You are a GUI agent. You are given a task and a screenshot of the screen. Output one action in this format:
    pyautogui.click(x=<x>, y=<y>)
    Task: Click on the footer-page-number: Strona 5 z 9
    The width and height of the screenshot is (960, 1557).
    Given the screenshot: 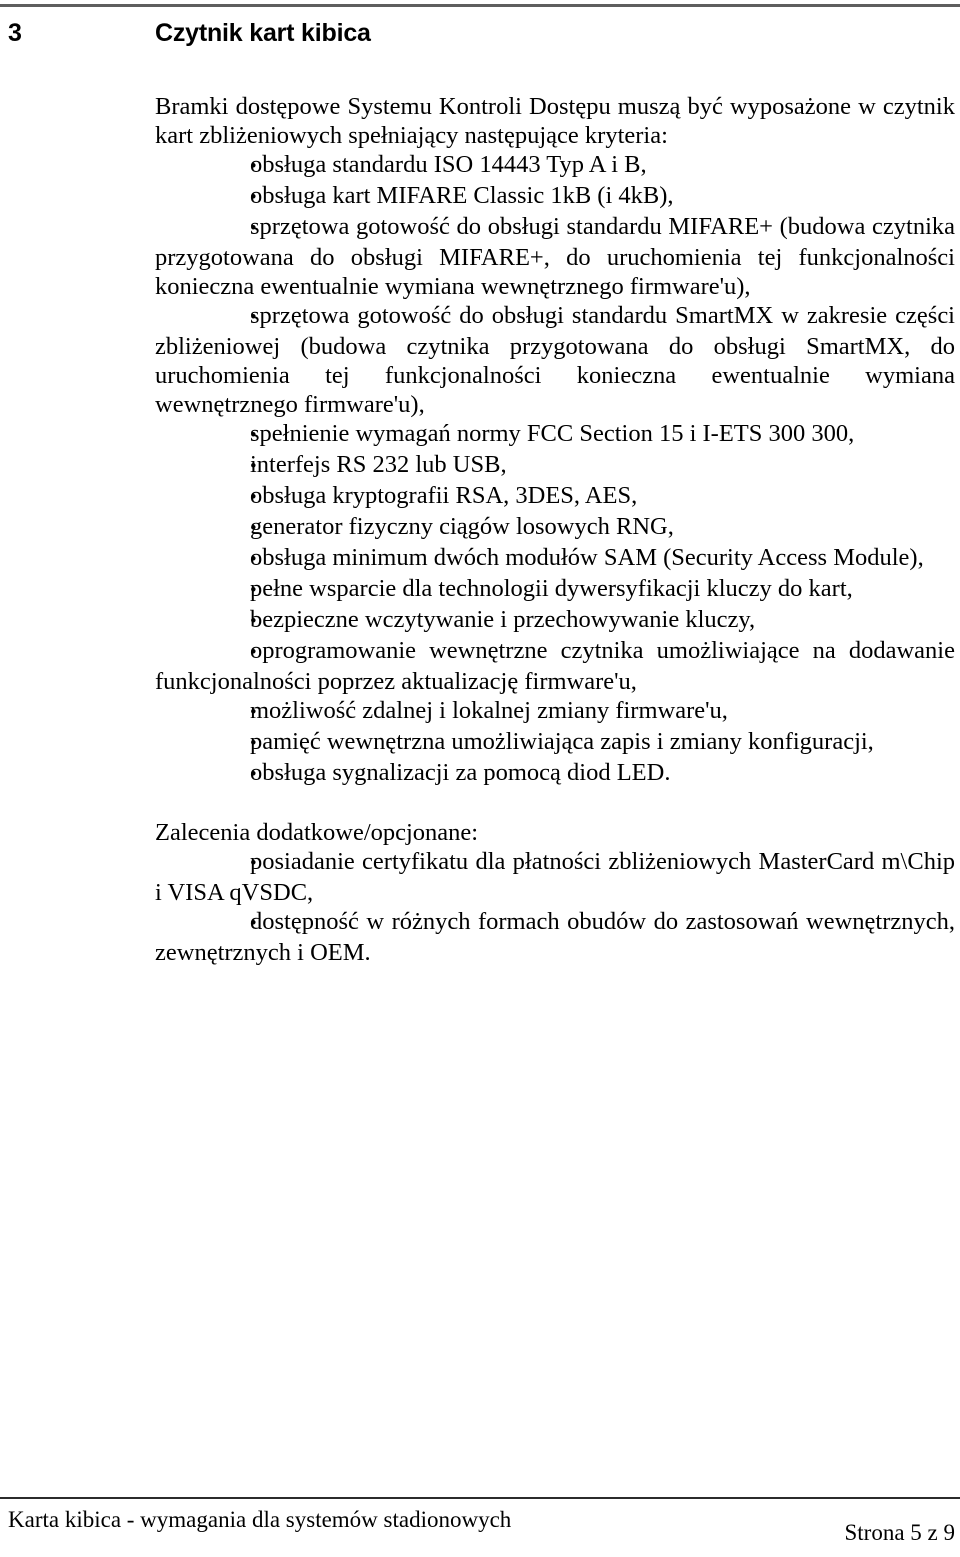 What is the action you would take?
    pyautogui.click(x=899, y=1532)
    